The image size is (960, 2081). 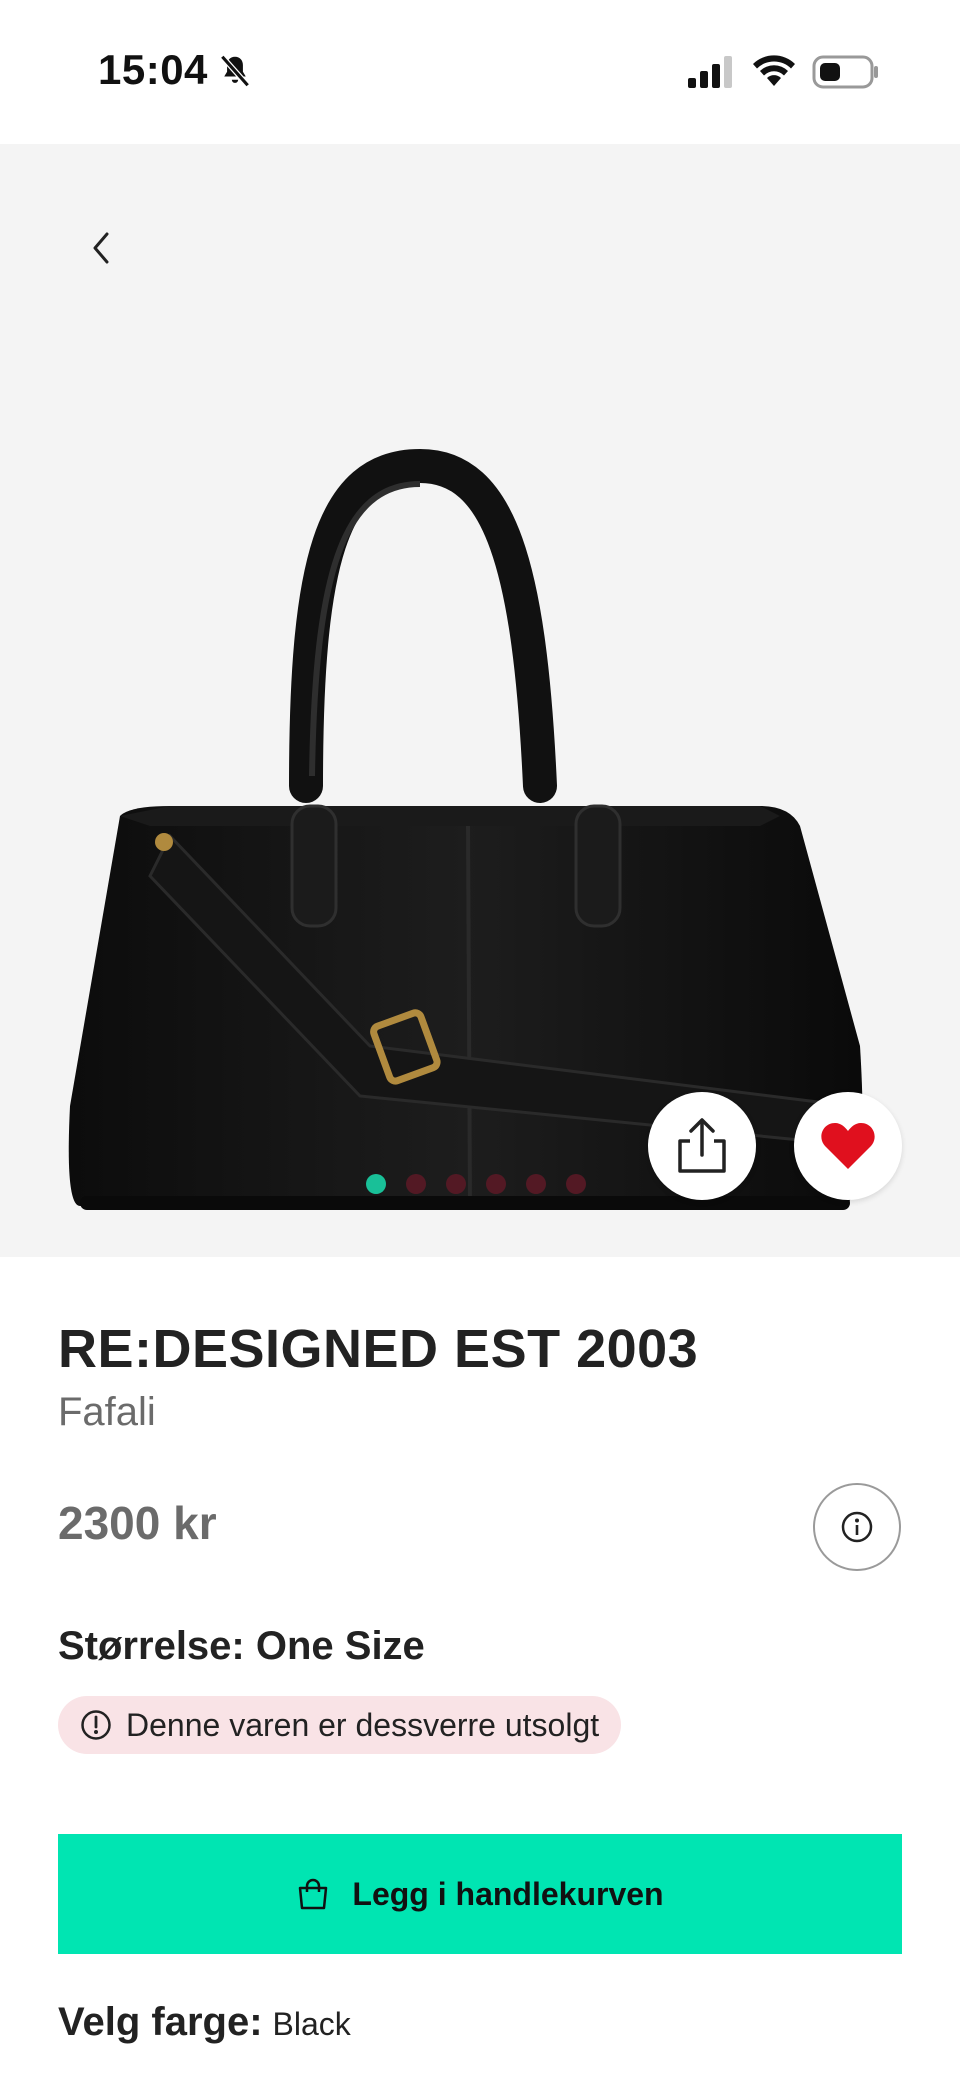 What do you see at coordinates (480, 72) in the screenshot?
I see `status-bar: 15:04` at bounding box center [480, 72].